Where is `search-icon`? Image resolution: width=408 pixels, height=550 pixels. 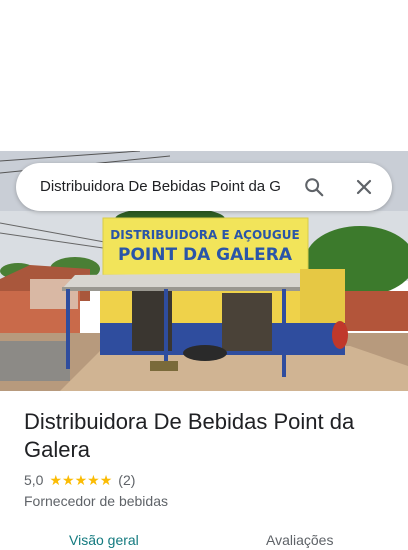
search-icon is located at coordinates (314, 187).